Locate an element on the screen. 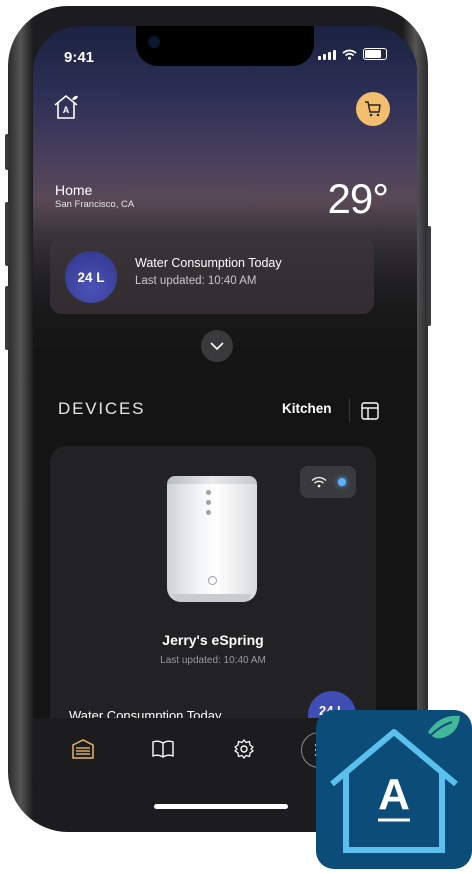 Image resolution: width=472 pixels, height=874 pixels. device-updated: Last updated: 10:40 AM is located at coordinates (213, 660).